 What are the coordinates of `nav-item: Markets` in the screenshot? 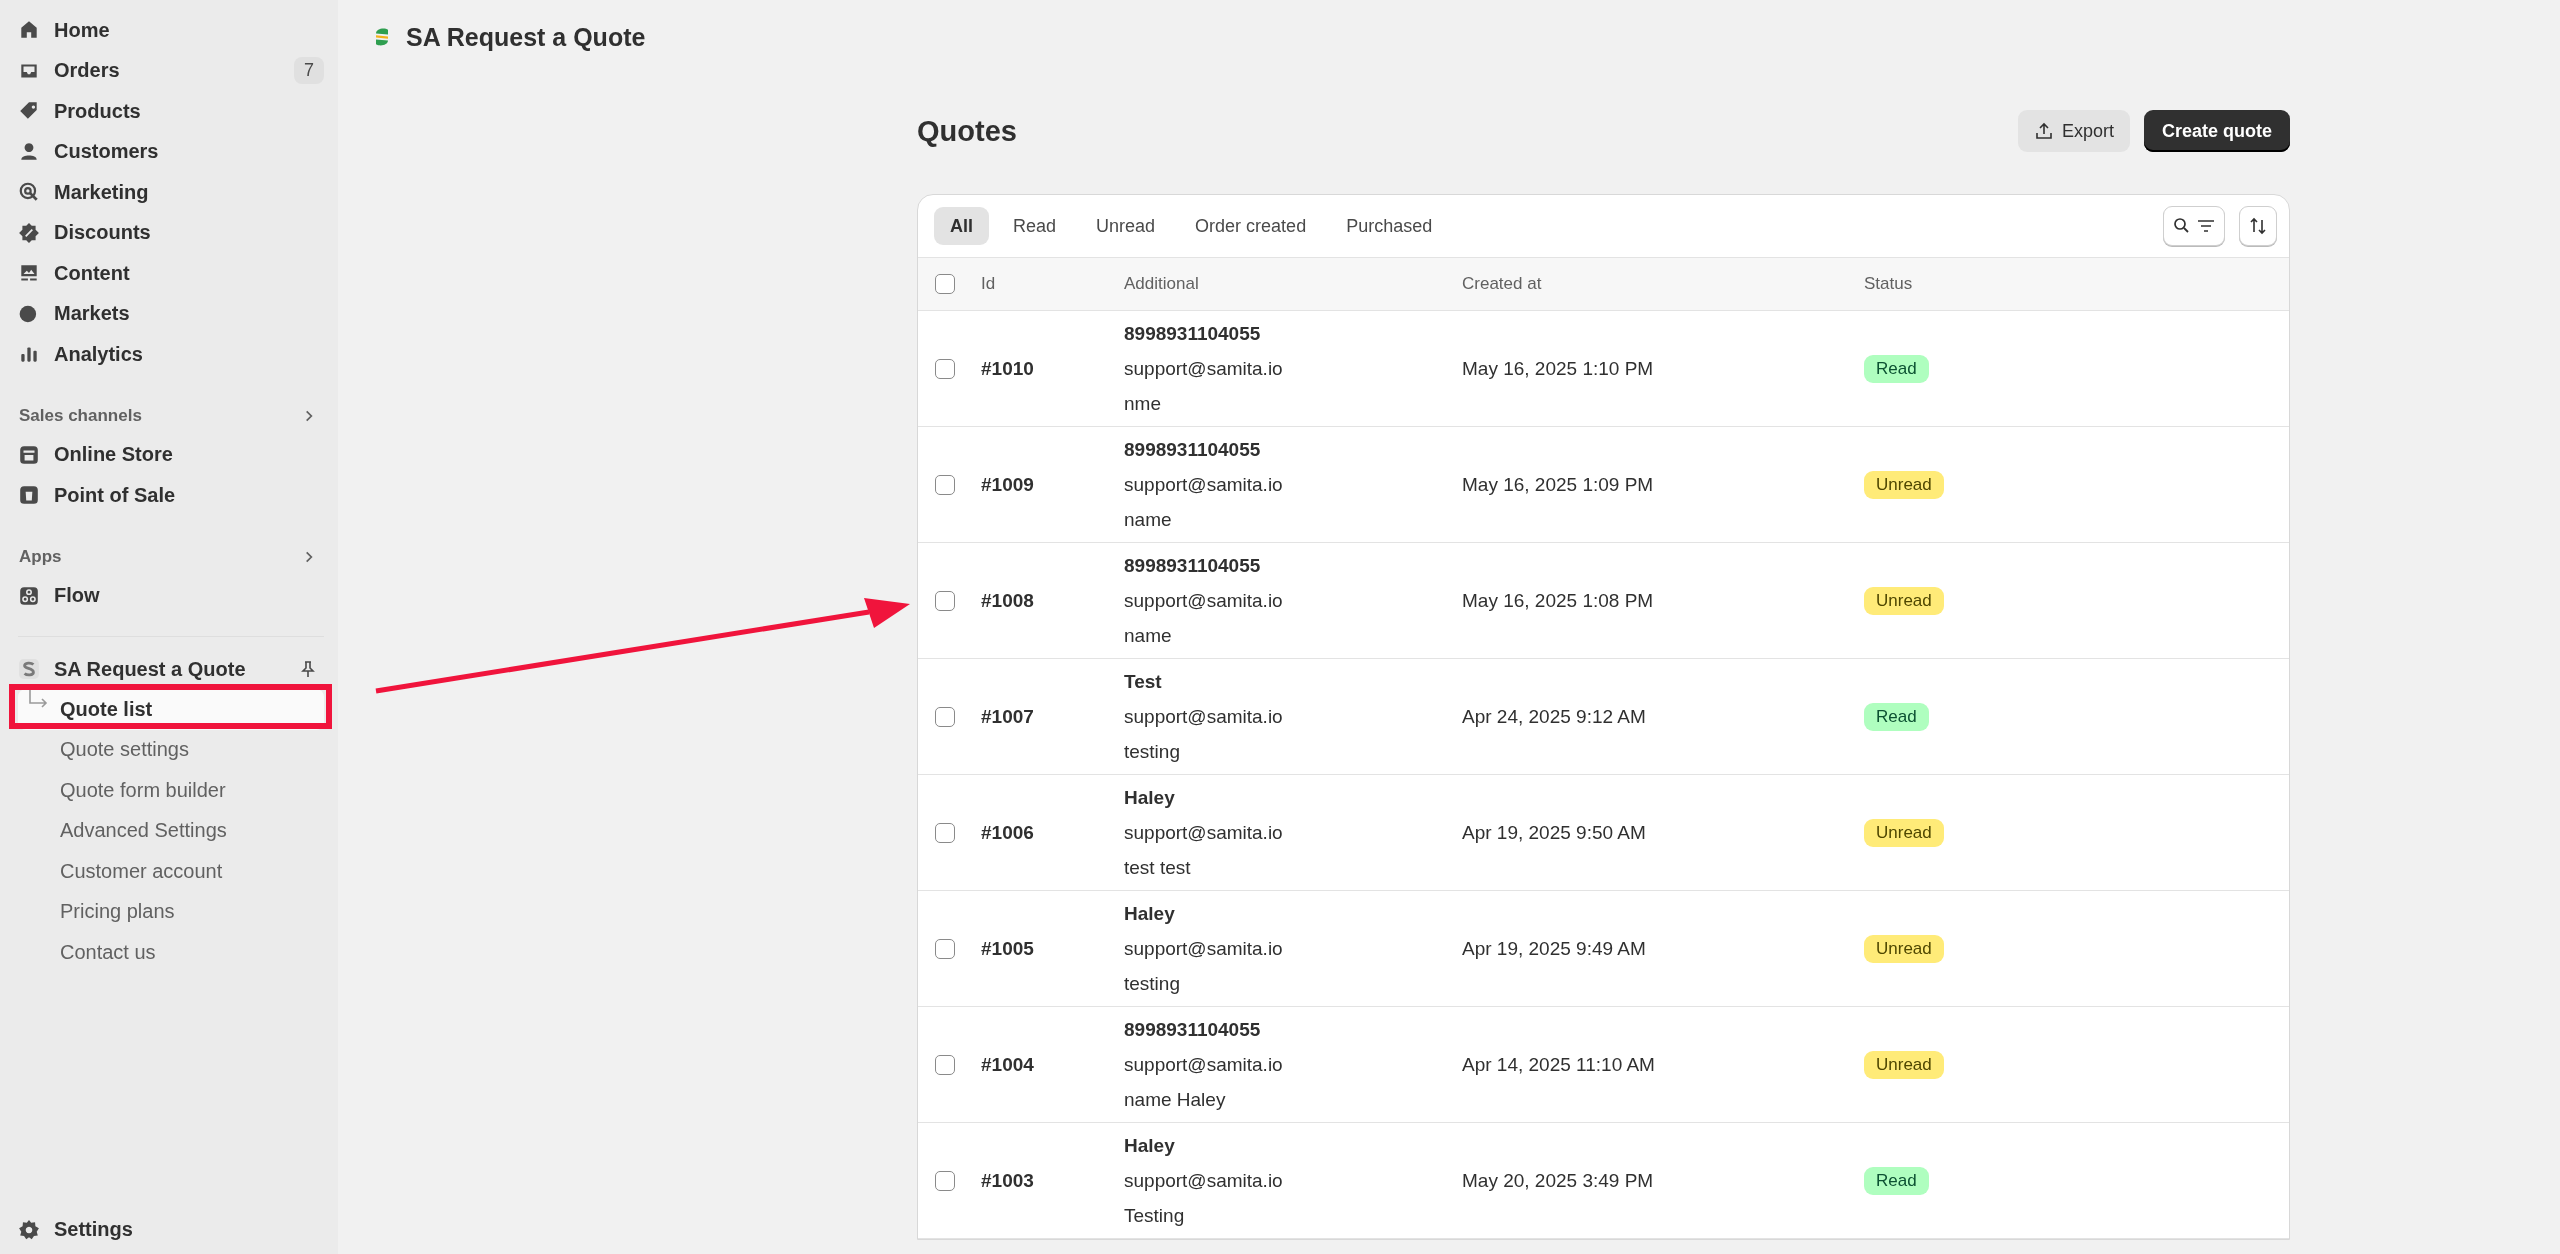 It's located at (171, 313).